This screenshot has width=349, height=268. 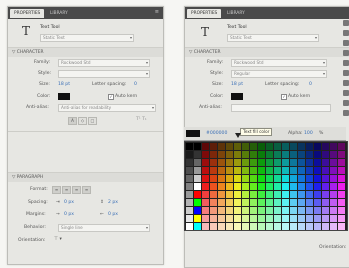 I want to click on lasso-tool-icon, so click(x=346, y=53).